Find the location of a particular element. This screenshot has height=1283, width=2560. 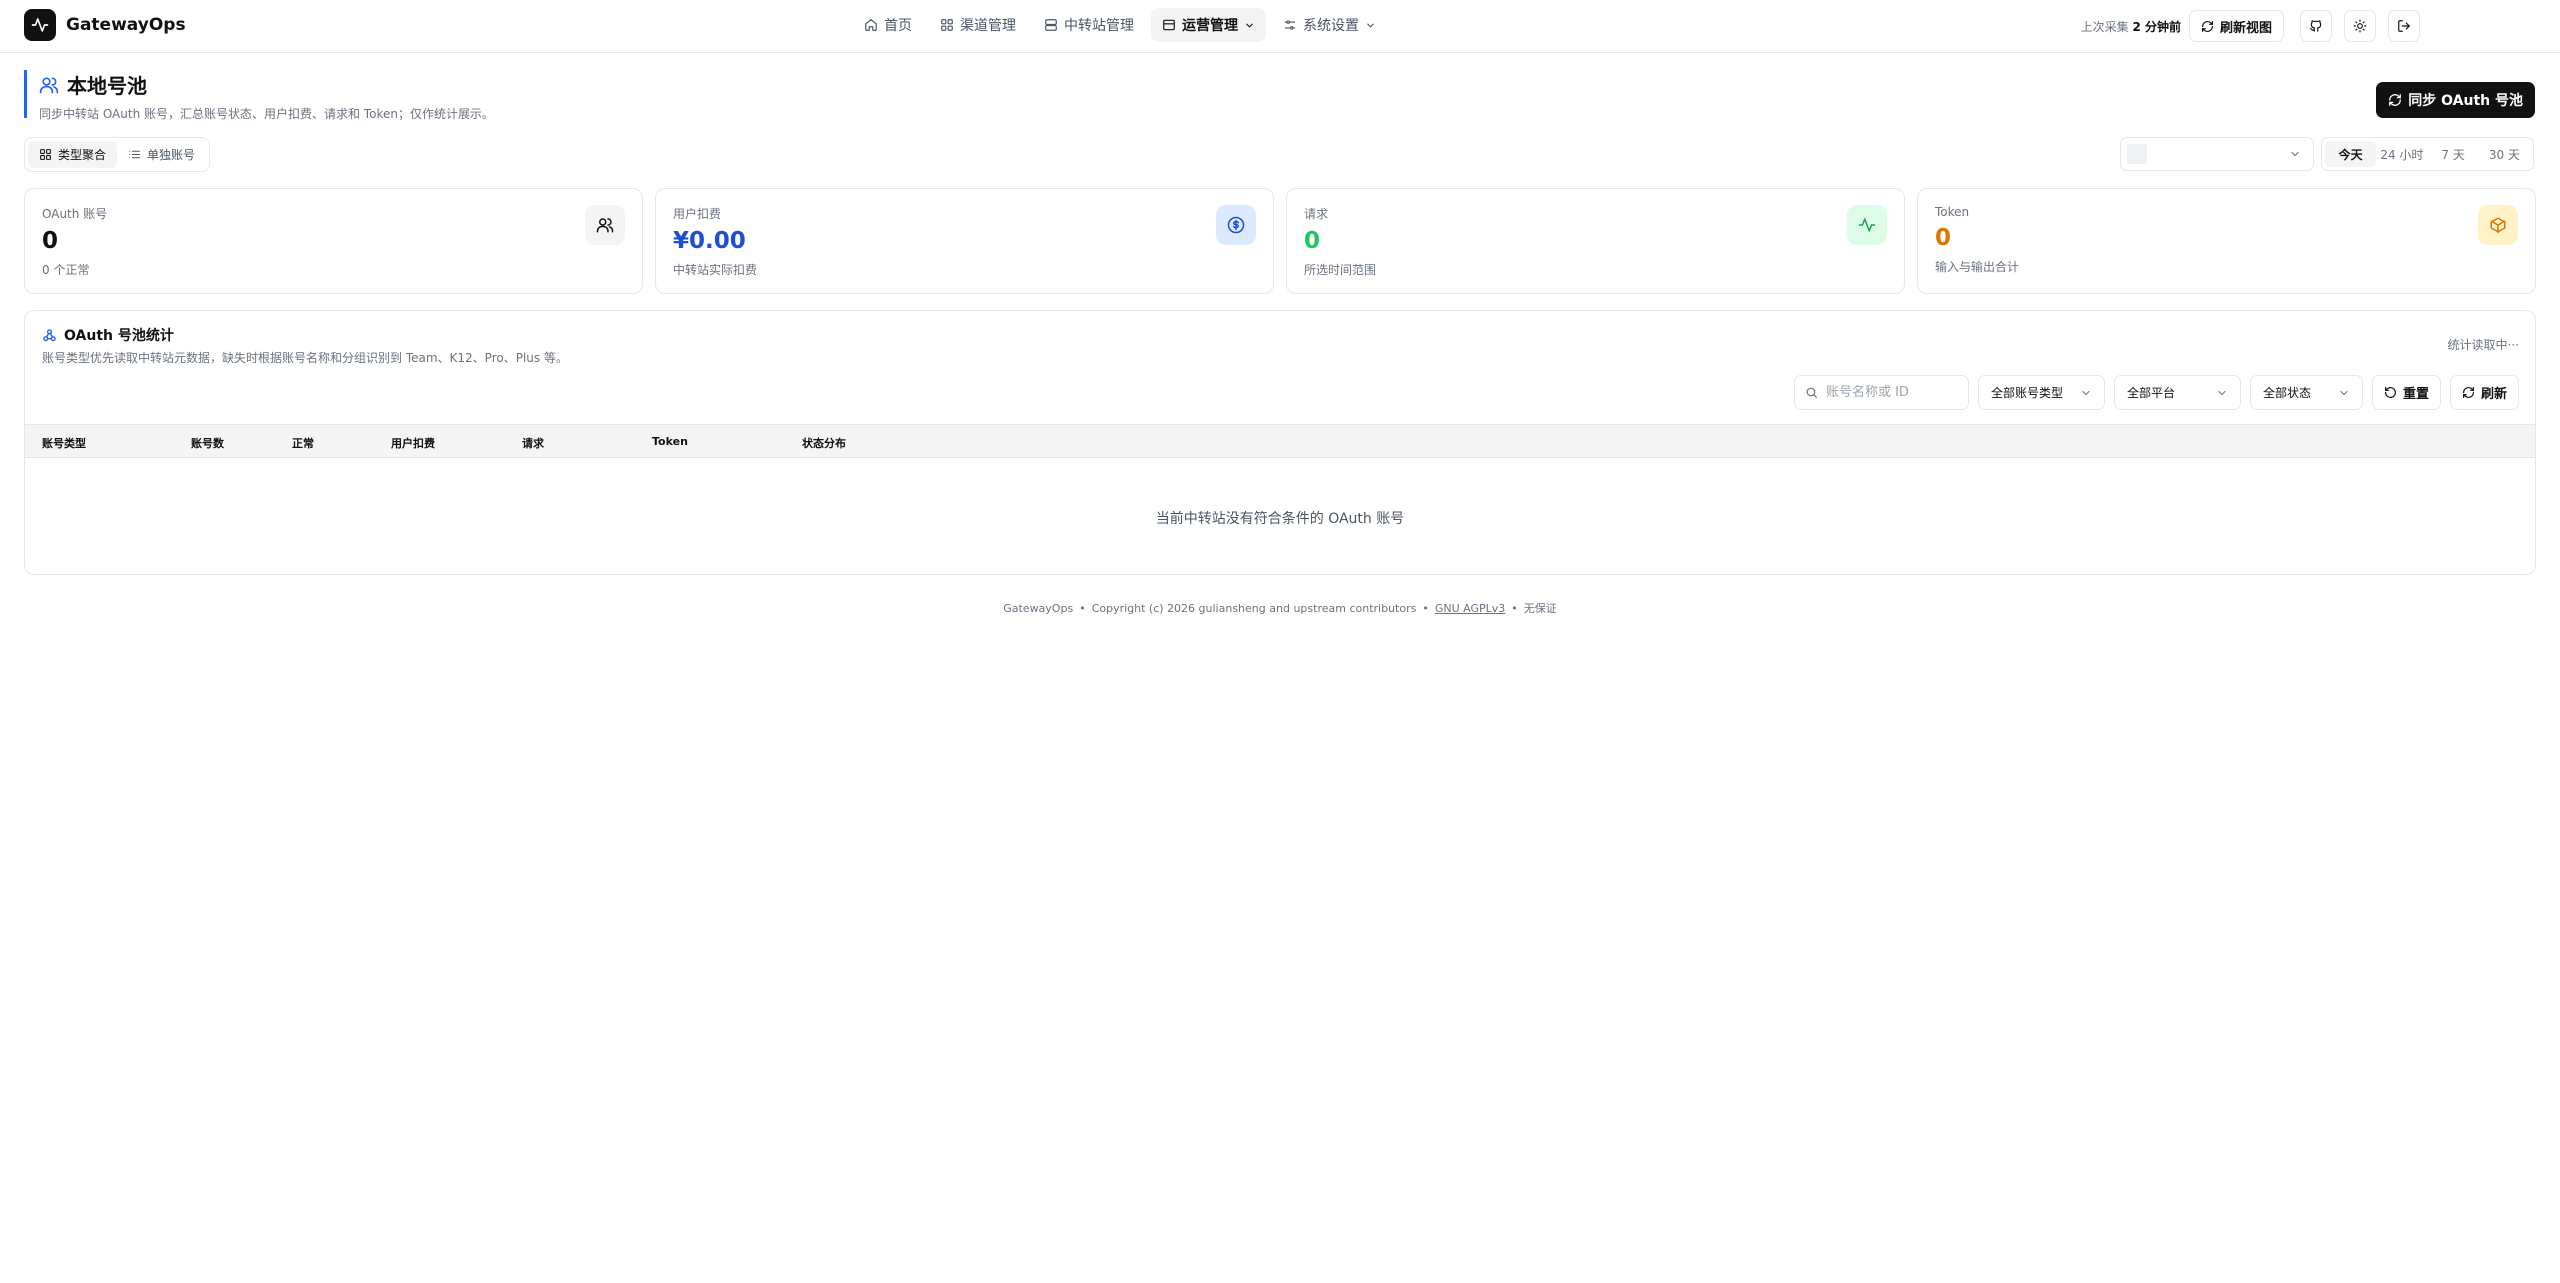

github-button is located at coordinates (2316, 26).